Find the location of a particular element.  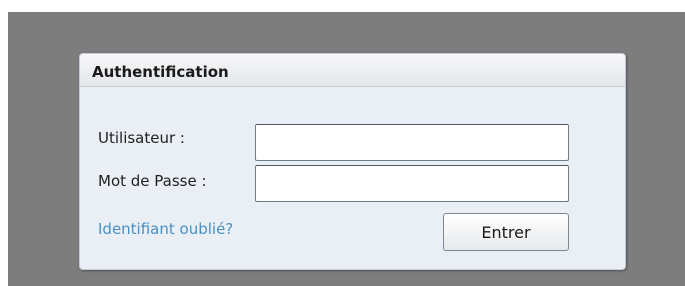

submit-button: Entrer is located at coordinates (506, 232).